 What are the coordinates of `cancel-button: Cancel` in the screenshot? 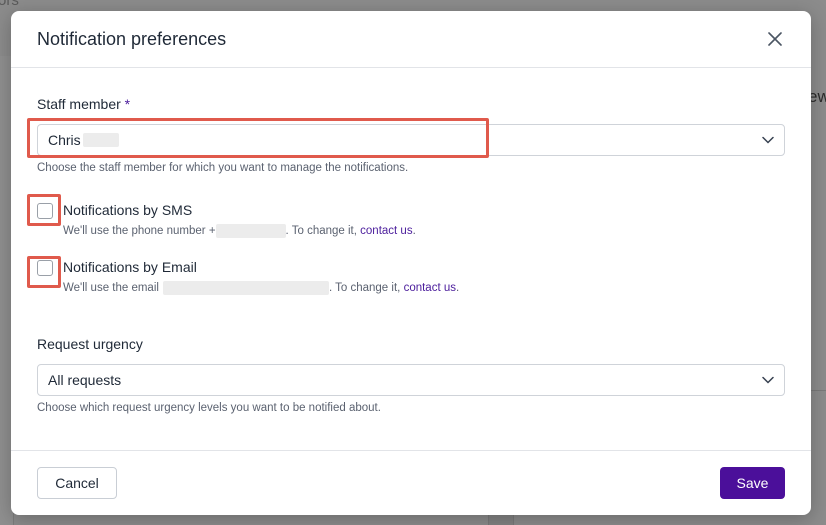 It's located at (77, 483).